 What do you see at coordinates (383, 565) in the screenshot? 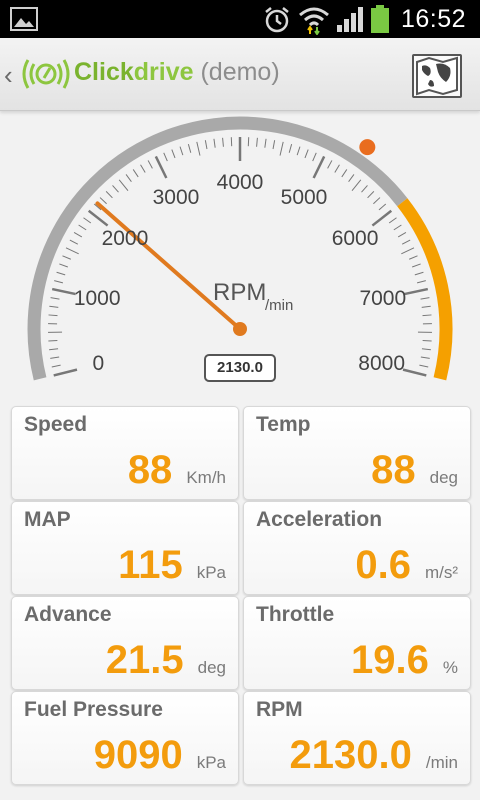
I see `tile-value: 0.6` at bounding box center [383, 565].